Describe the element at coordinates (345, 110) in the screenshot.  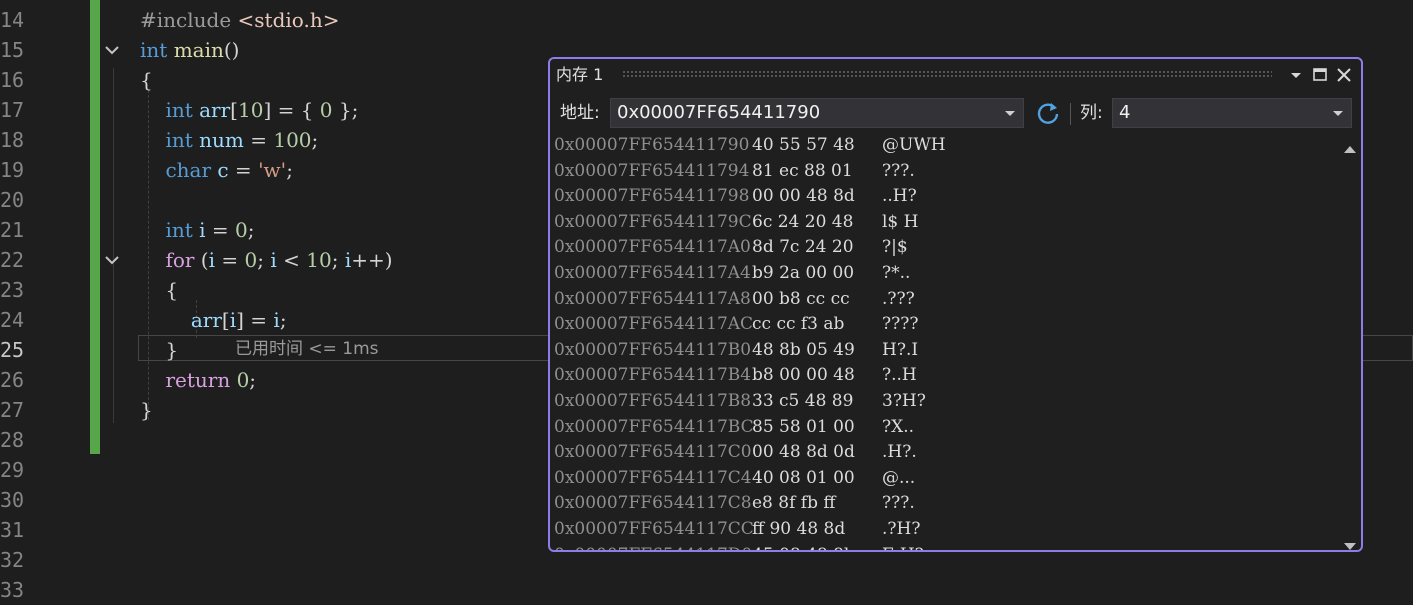
I see `code-token: };` at that location.